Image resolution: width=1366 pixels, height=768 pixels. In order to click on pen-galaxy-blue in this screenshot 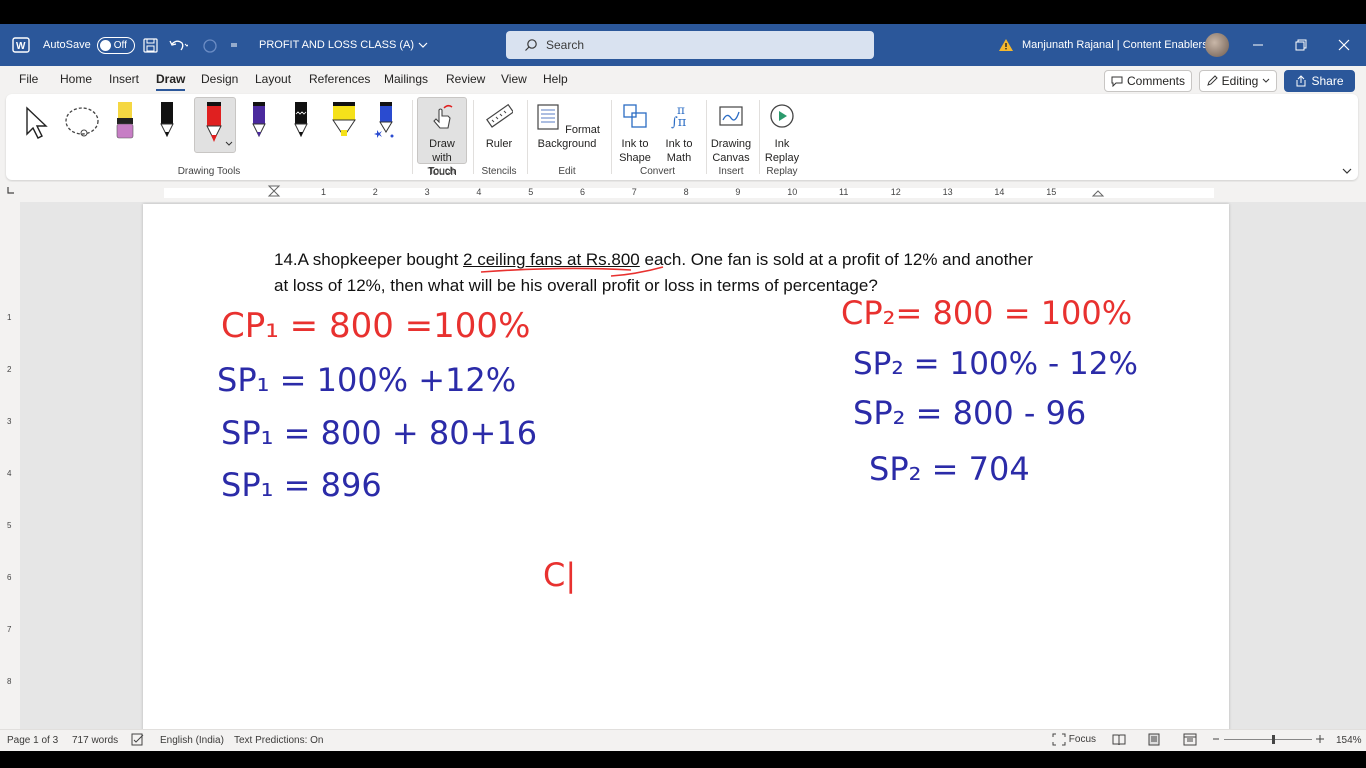, I will do `click(386, 122)`.